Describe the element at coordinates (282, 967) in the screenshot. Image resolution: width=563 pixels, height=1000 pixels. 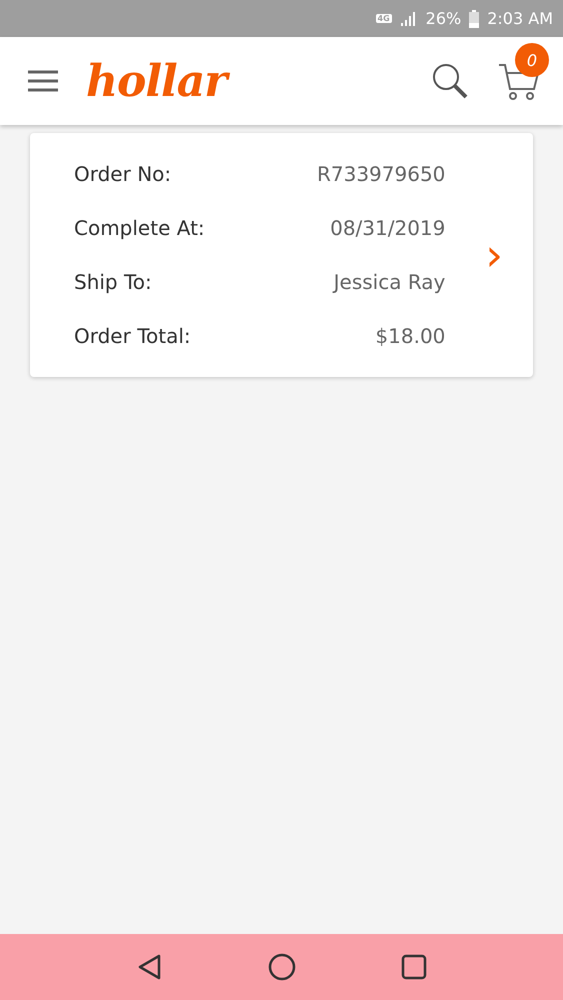
I see `home-icon` at that location.